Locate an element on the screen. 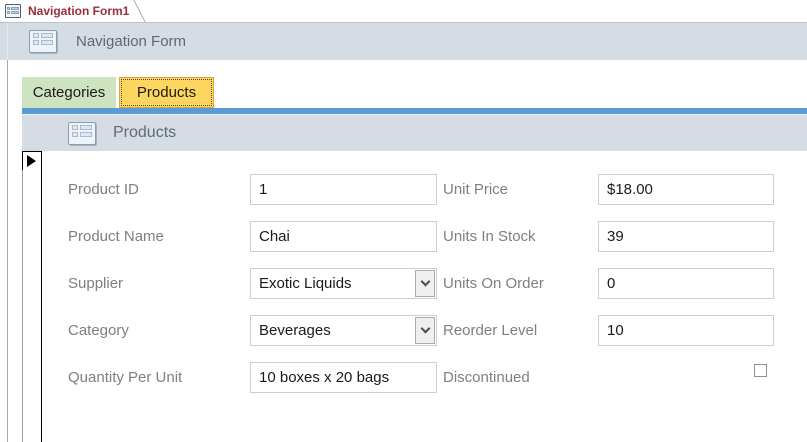 The height and width of the screenshot is (442, 807). field-row-unit-price: Unit Price $18.00 is located at coordinates (613, 197).